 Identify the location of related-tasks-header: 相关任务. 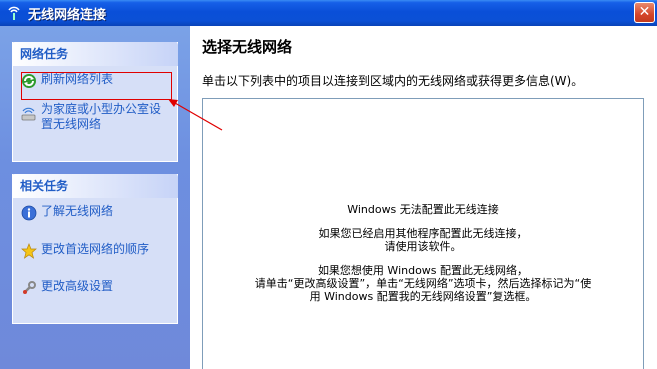
(95, 186).